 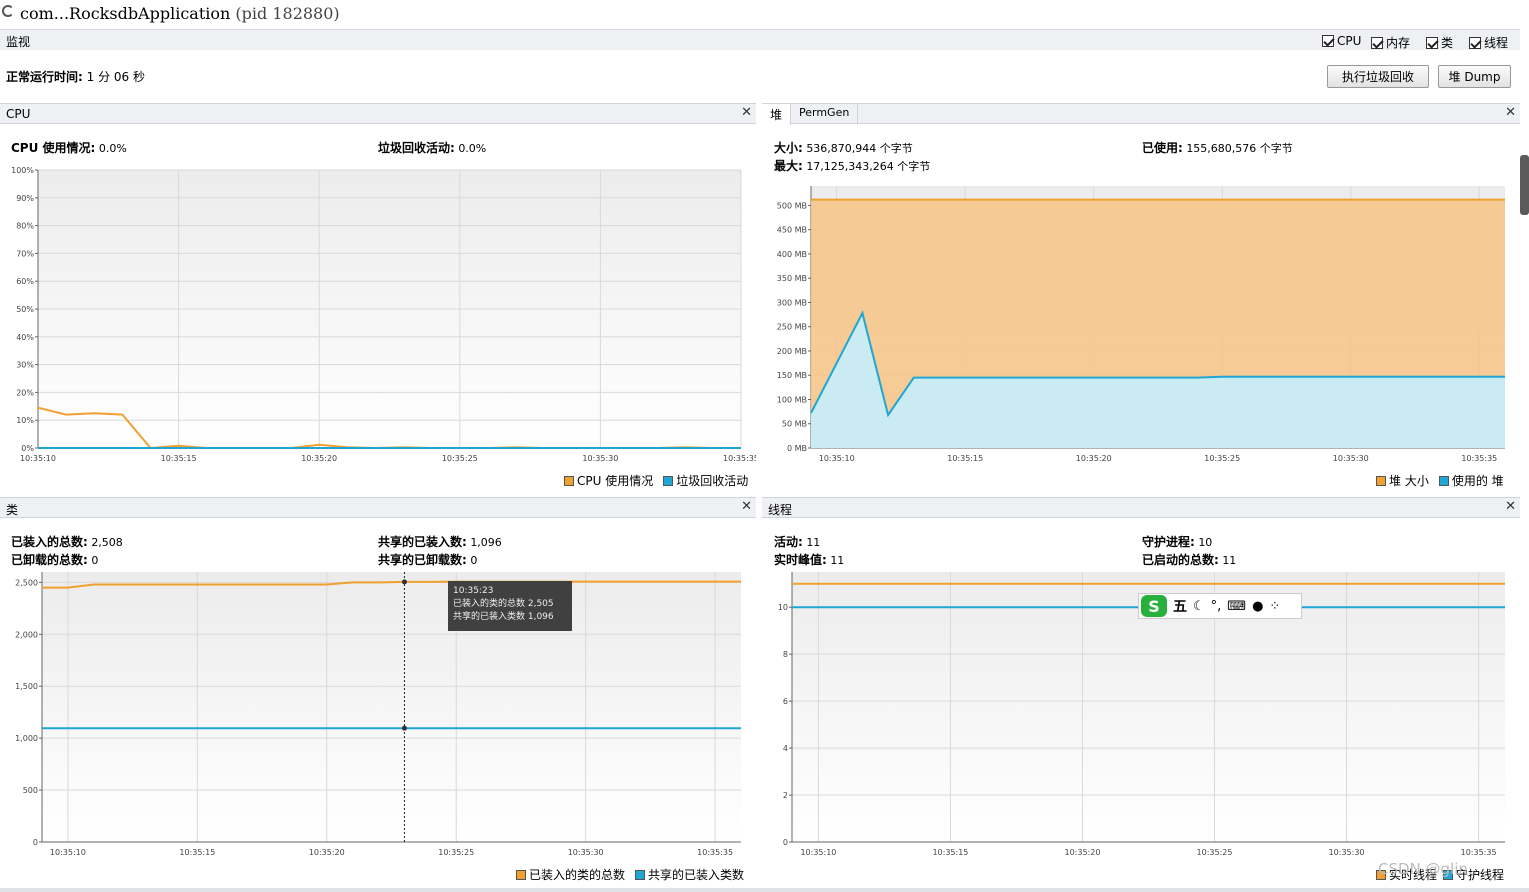 What do you see at coordinates (656, 480) in the screenshot?
I see `cpu-legend: CPU 使用情况 垃圾回收活动` at bounding box center [656, 480].